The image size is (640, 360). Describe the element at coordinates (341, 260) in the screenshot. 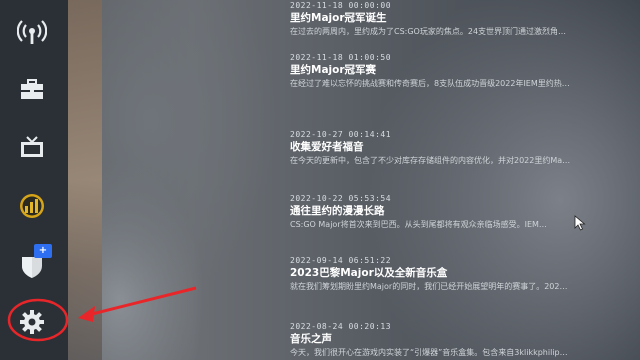

I see `news-date: 2022-09-14 06:51:22` at that location.